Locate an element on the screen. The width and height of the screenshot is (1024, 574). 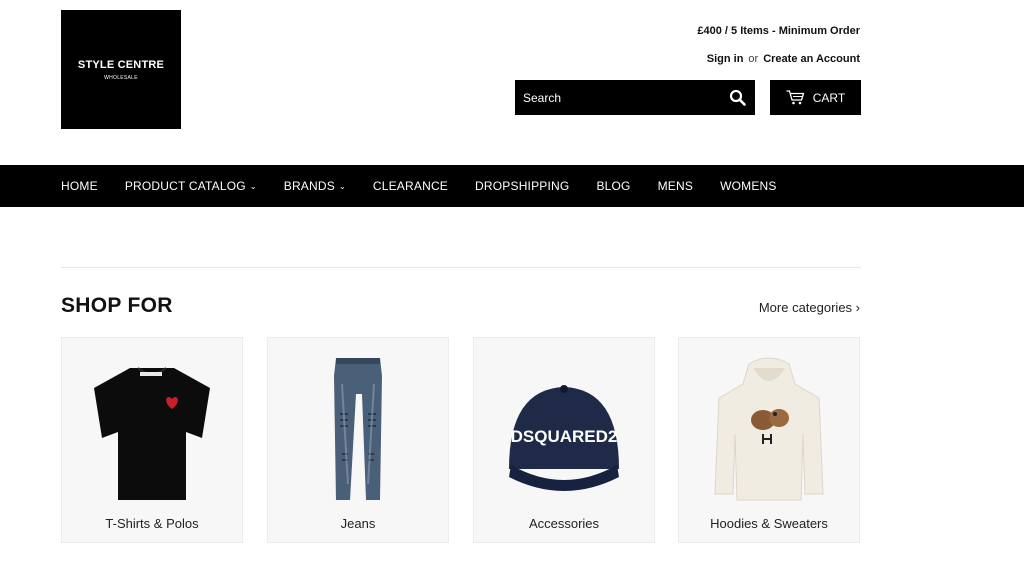
category-label: Hoodies & Sweaters is located at coordinates (769, 523).